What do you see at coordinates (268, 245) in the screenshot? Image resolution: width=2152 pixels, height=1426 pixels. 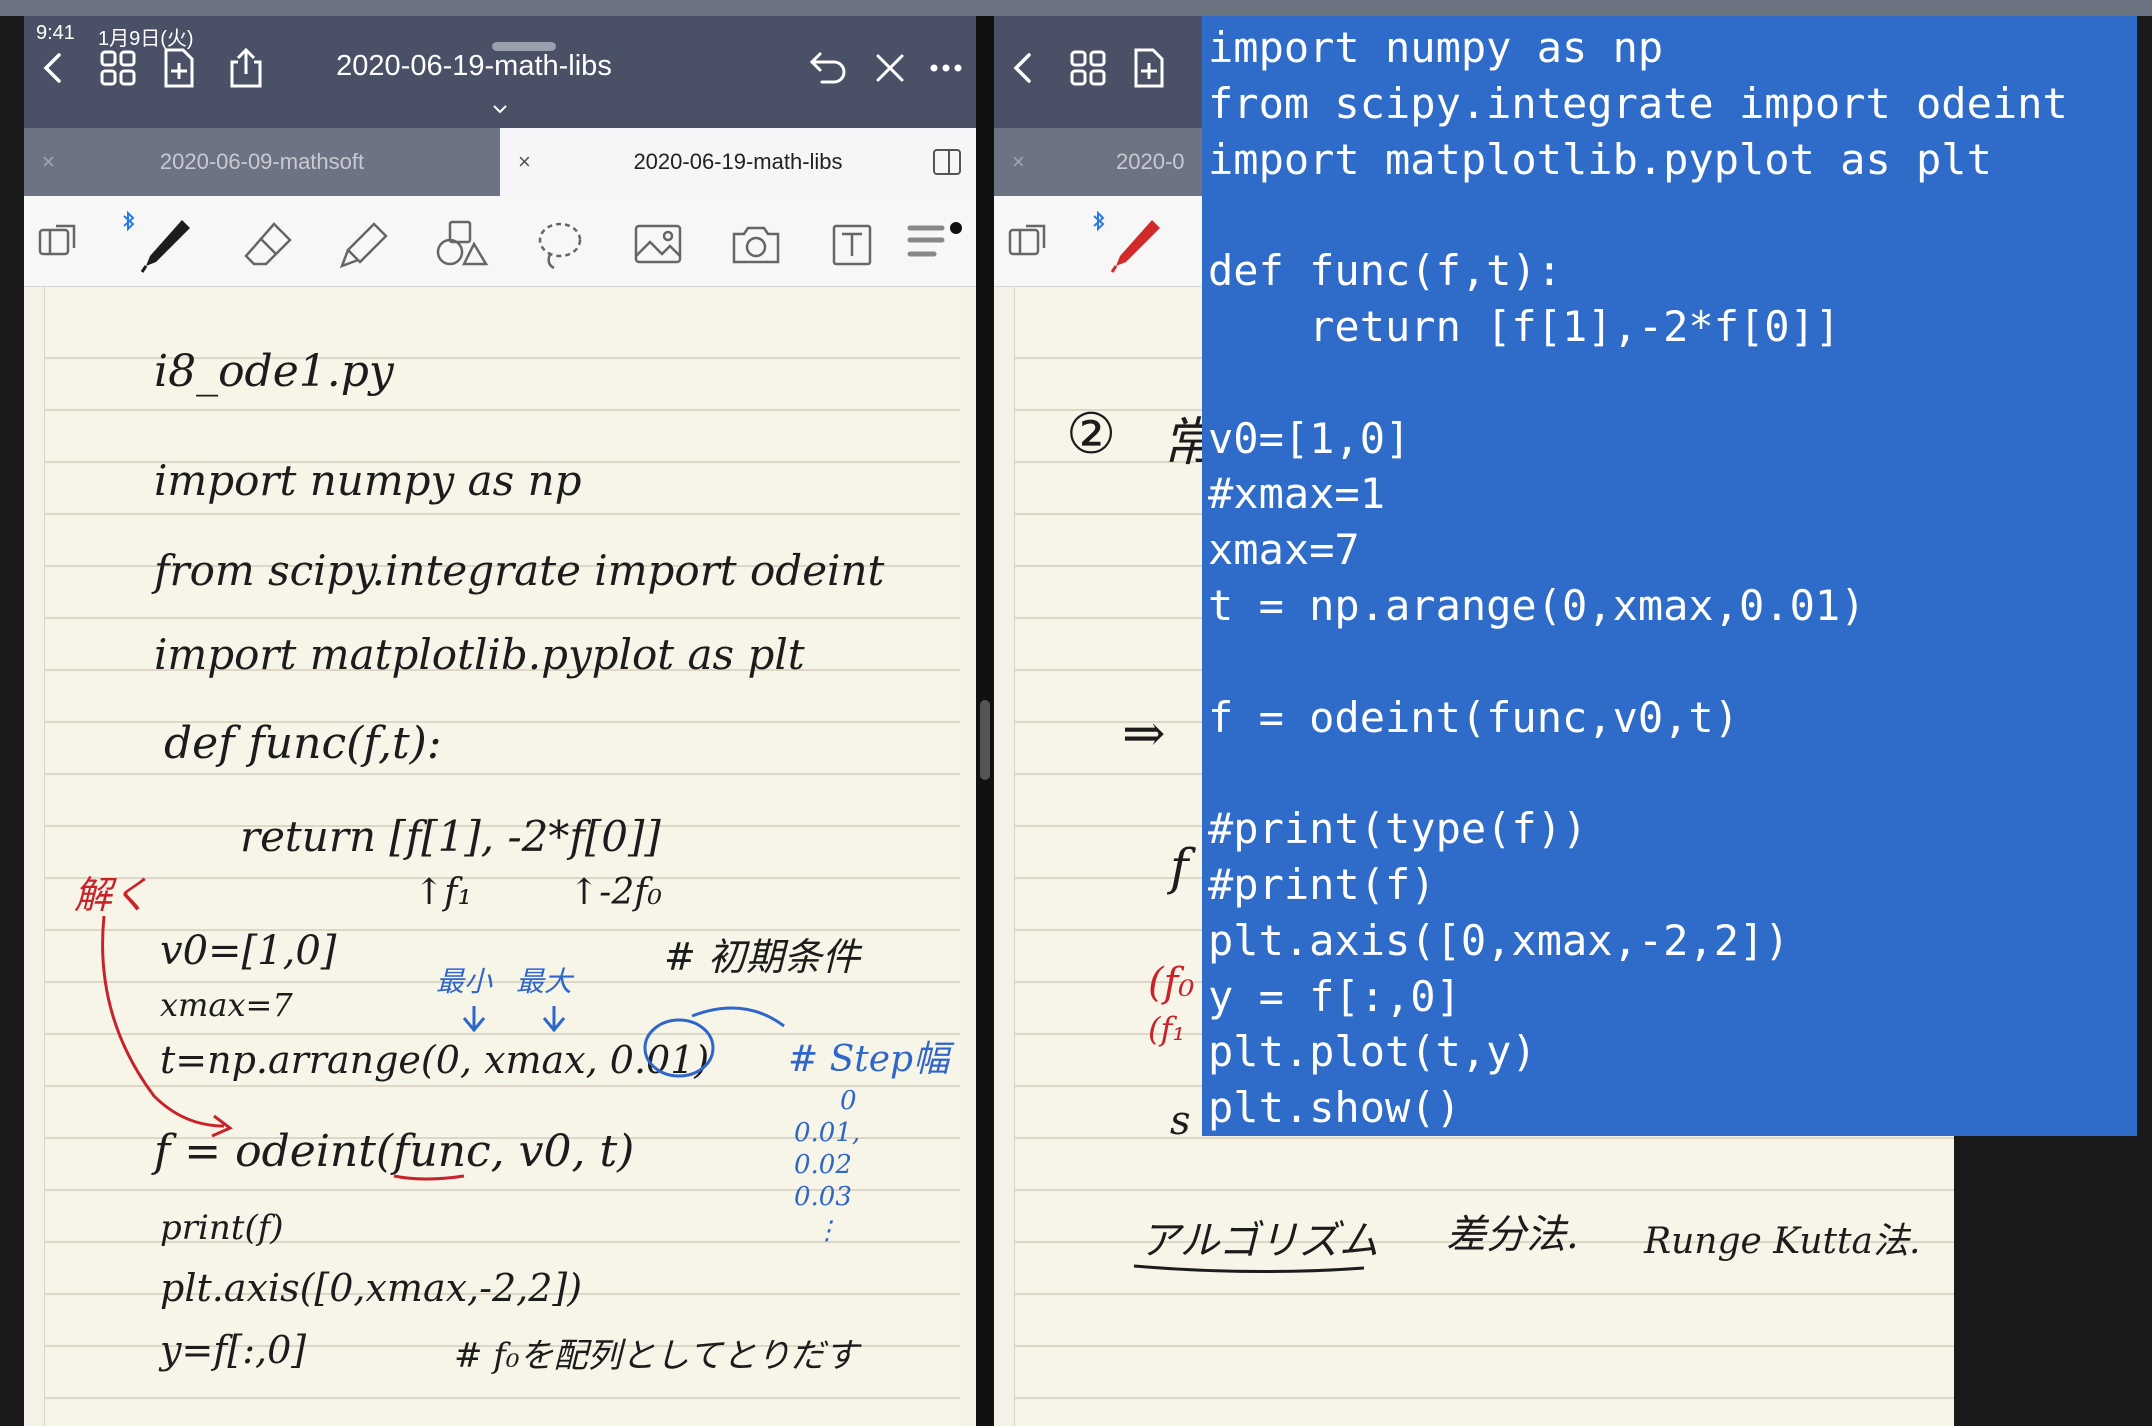 I see `eraser-icon` at bounding box center [268, 245].